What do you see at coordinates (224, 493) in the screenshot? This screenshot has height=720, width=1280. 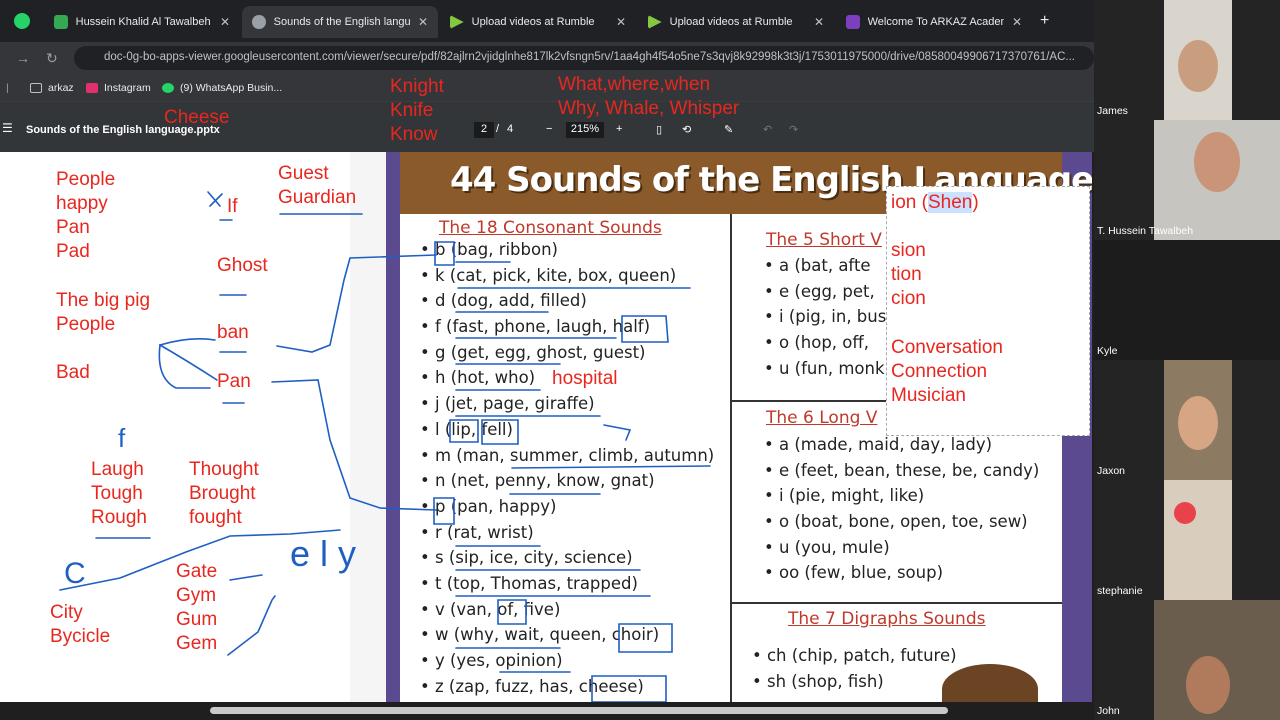 I see `wb-thought: Thought Brought fought` at bounding box center [224, 493].